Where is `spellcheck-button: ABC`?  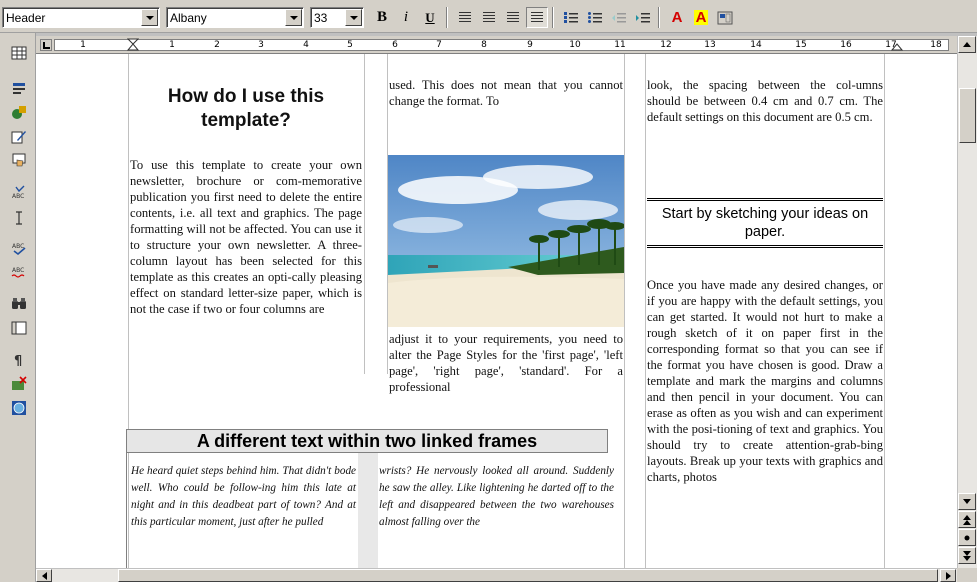
spellcheck-button: ABC is located at coordinates (19, 248).